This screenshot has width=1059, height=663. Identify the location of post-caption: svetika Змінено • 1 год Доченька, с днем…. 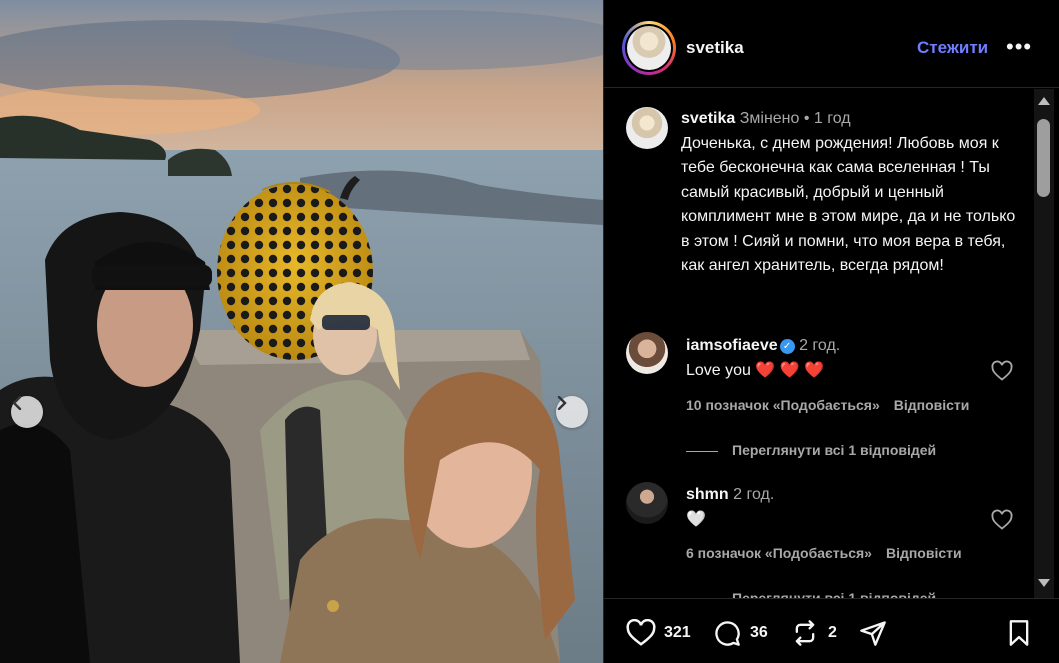
(853, 193).